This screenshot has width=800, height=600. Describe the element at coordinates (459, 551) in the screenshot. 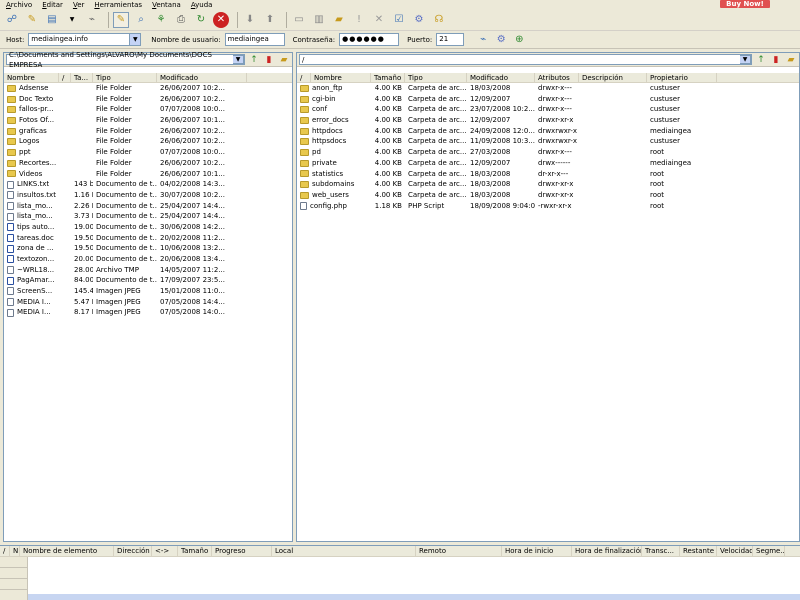

I see `q-col-remote: Remoto` at that location.